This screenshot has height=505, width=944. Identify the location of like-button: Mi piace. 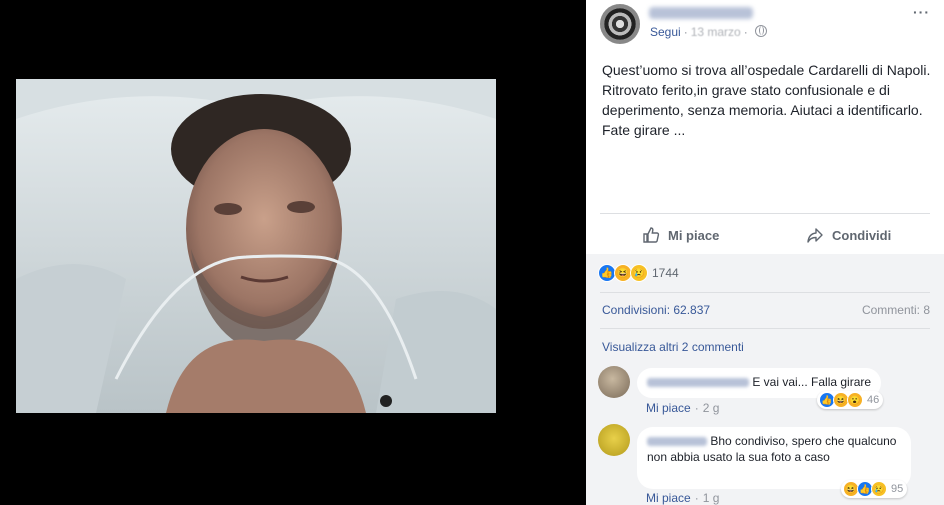
(680, 235).